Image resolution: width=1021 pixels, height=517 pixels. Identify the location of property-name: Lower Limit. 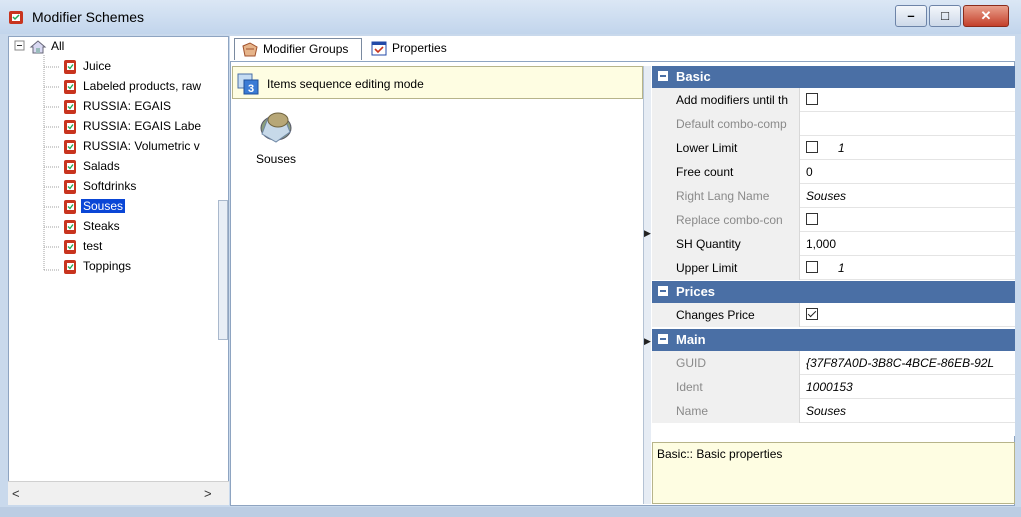
(726, 148).